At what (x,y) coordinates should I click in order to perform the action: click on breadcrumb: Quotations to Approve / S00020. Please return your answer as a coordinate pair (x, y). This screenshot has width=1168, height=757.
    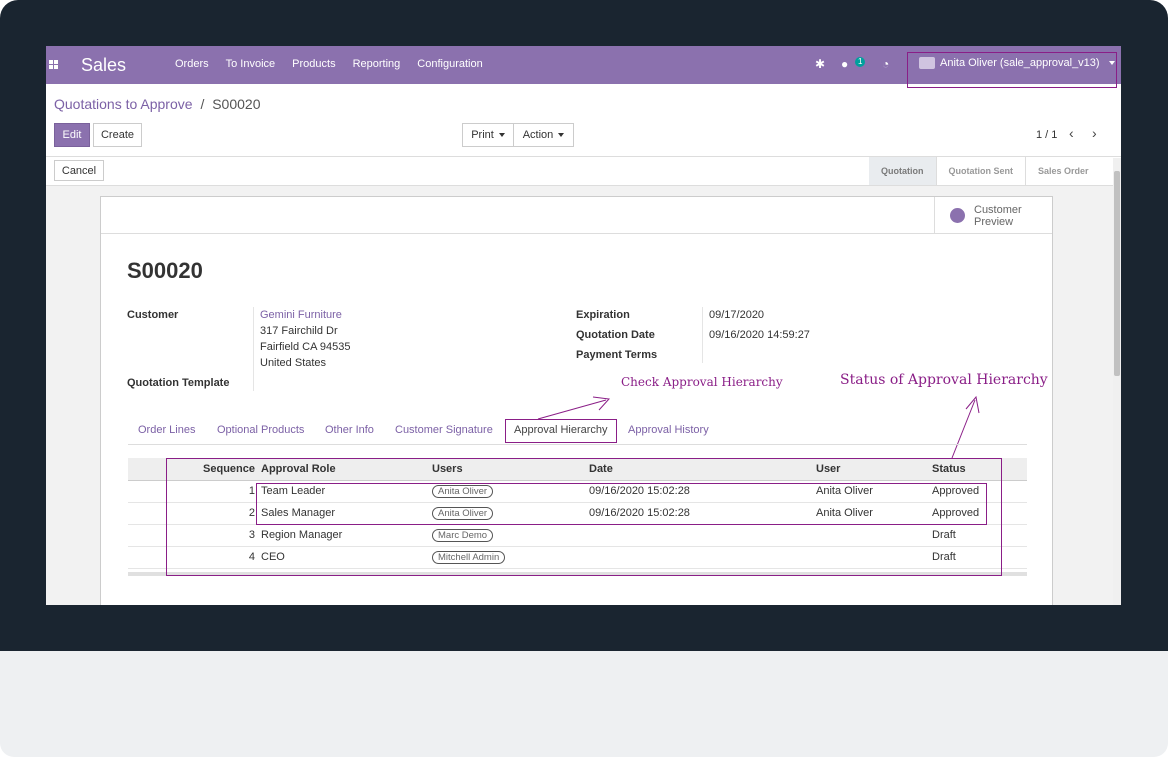
    Looking at the image, I should click on (157, 104).